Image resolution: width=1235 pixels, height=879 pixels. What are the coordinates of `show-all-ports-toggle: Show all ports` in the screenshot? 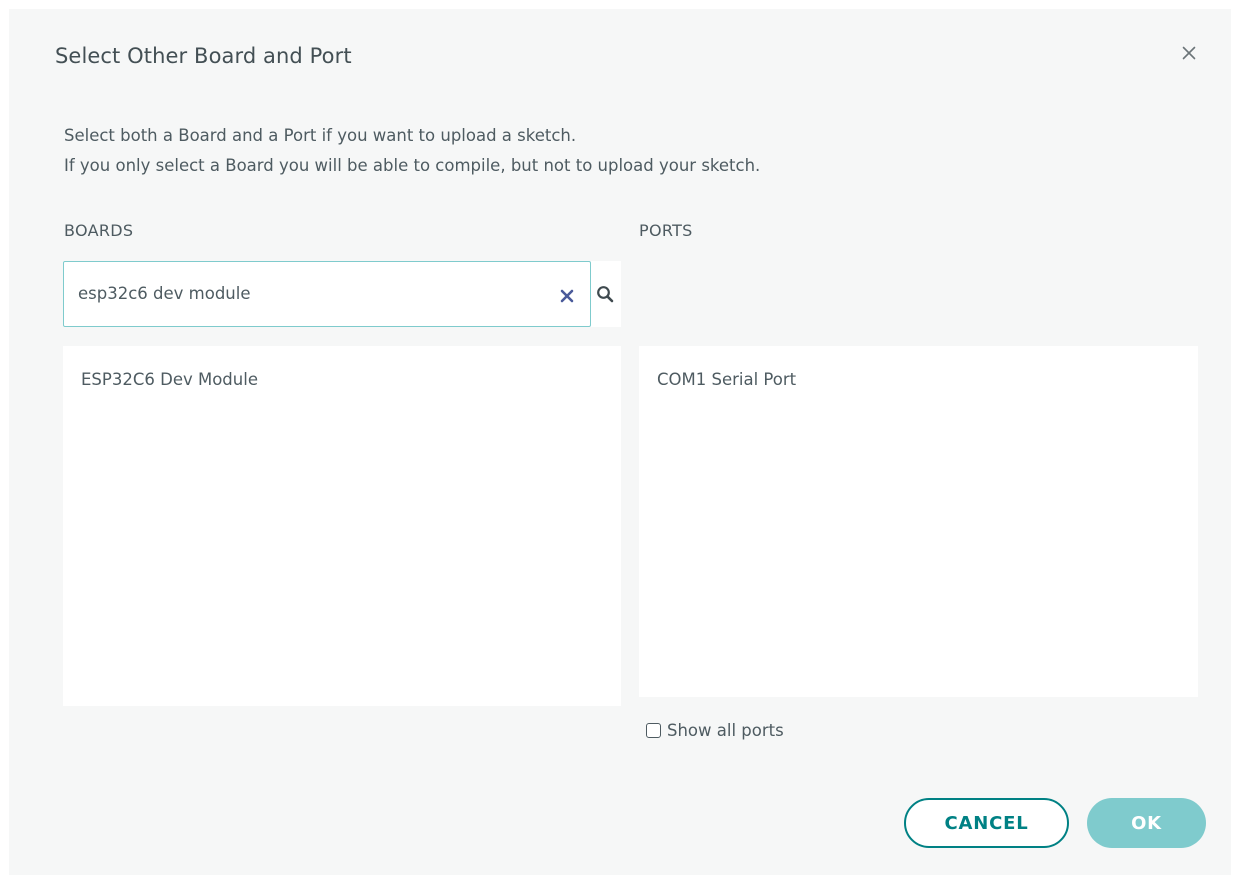 It's located at (715, 730).